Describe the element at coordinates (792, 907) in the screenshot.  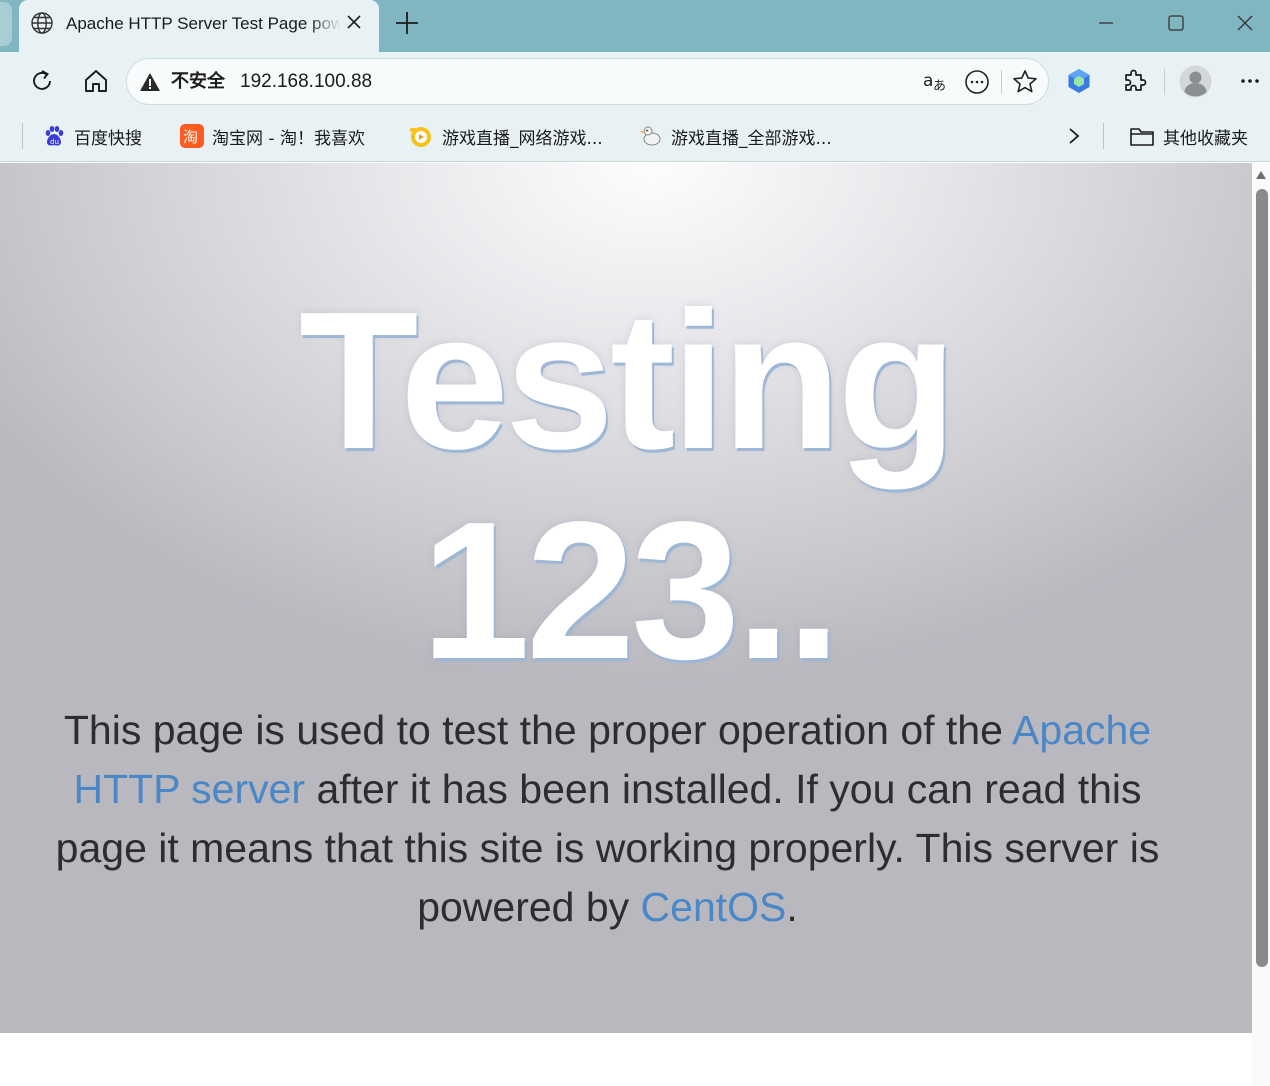
I see `lead-text: .` at that location.